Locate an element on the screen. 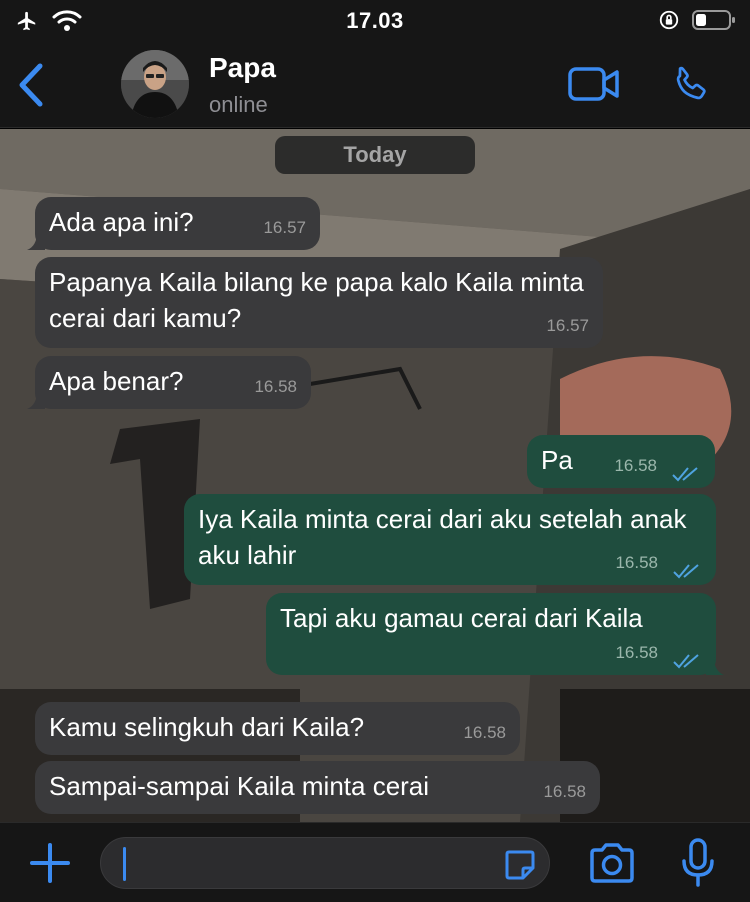 The height and width of the screenshot is (902, 750). video-call-icon is located at coordinates (593, 84).